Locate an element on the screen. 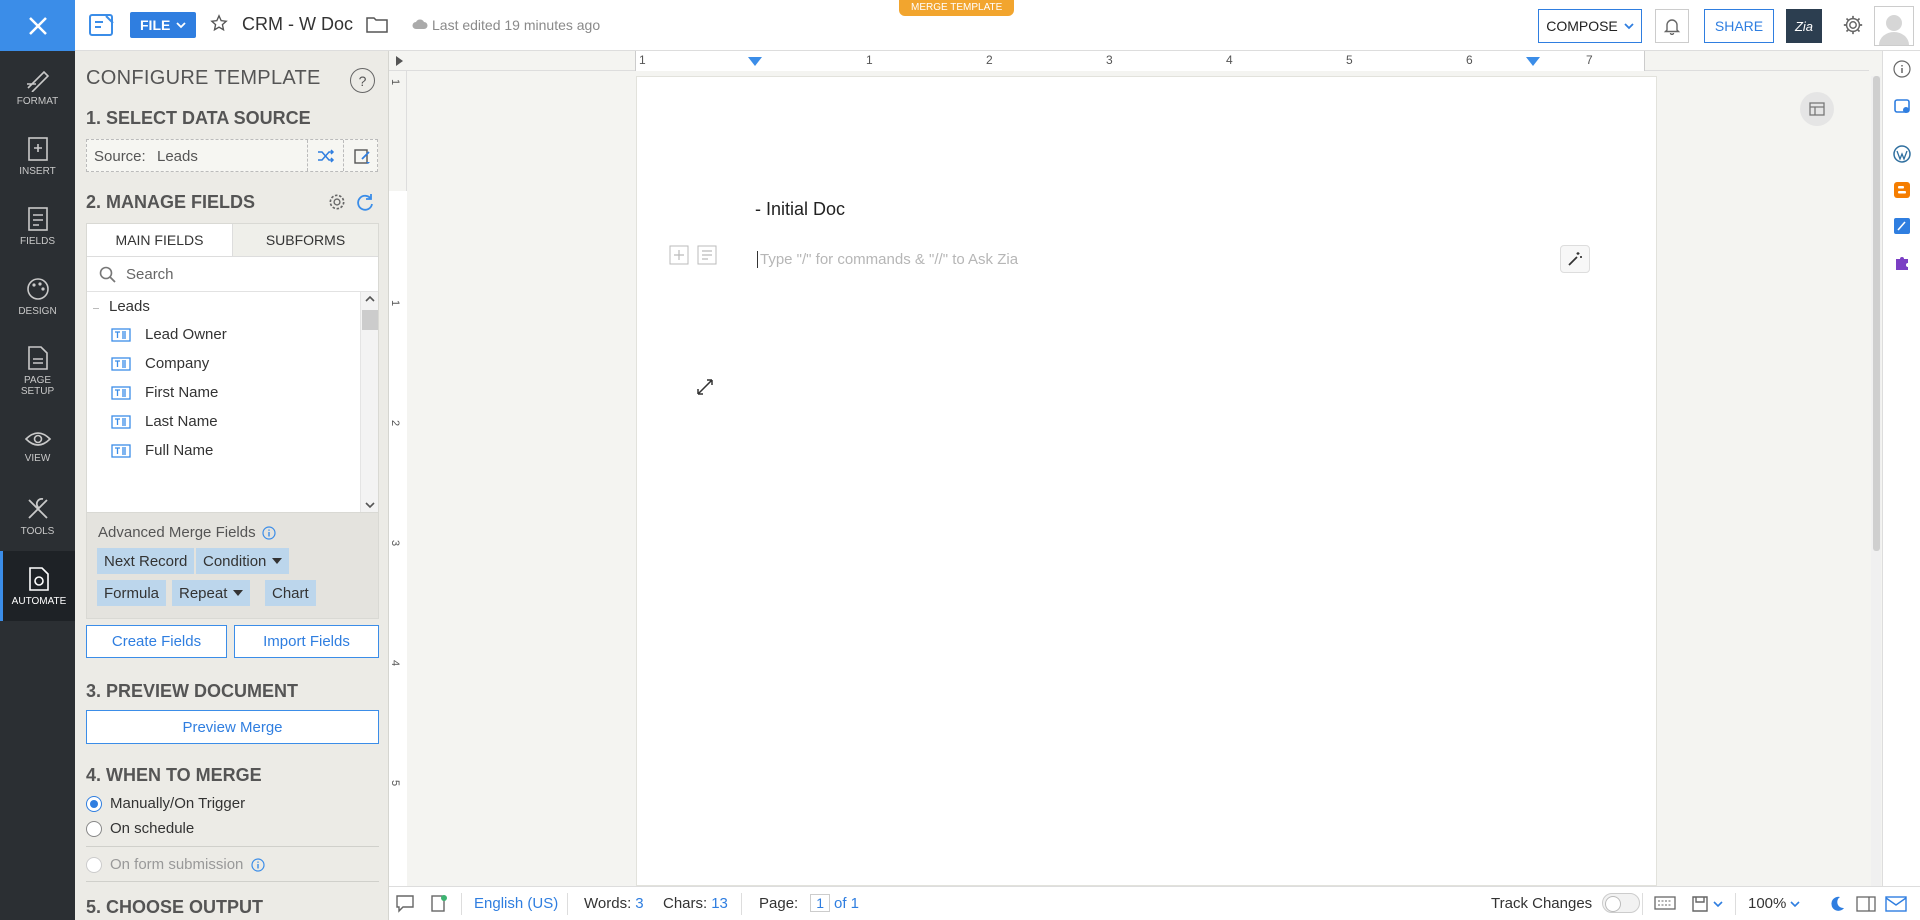  chip-label: Condition is located at coordinates (235, 561).